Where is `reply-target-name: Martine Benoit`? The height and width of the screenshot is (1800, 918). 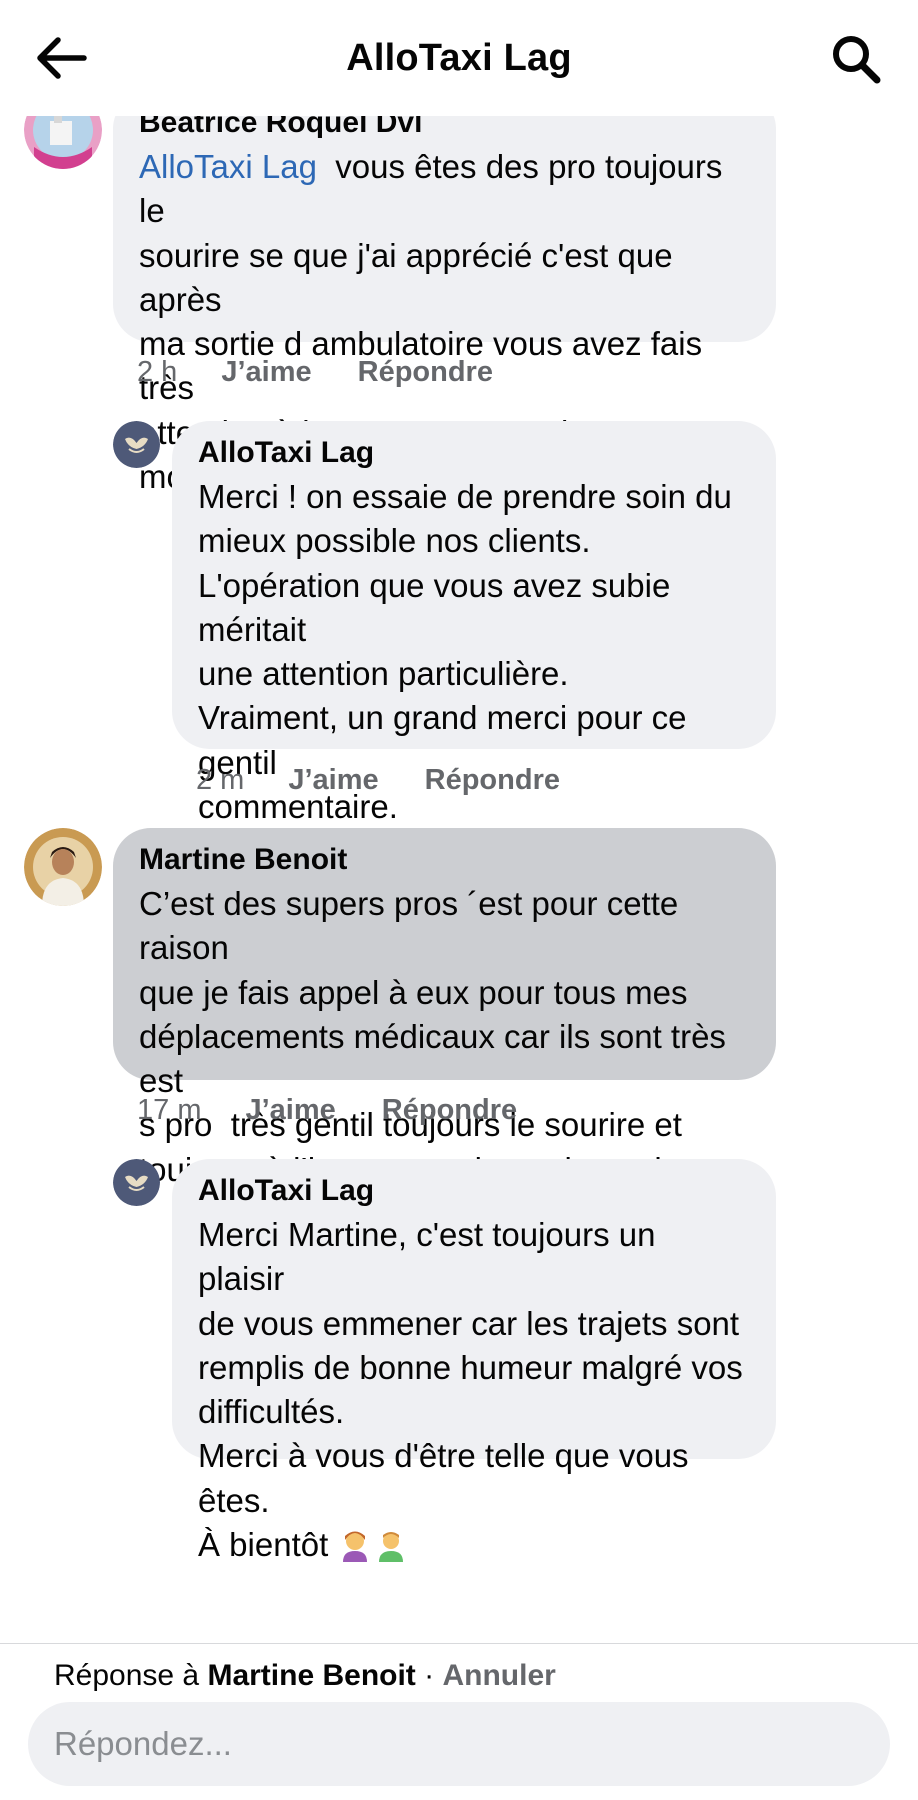
reply-target-name: Martine Benoit is located at coordinates (311, 1675).